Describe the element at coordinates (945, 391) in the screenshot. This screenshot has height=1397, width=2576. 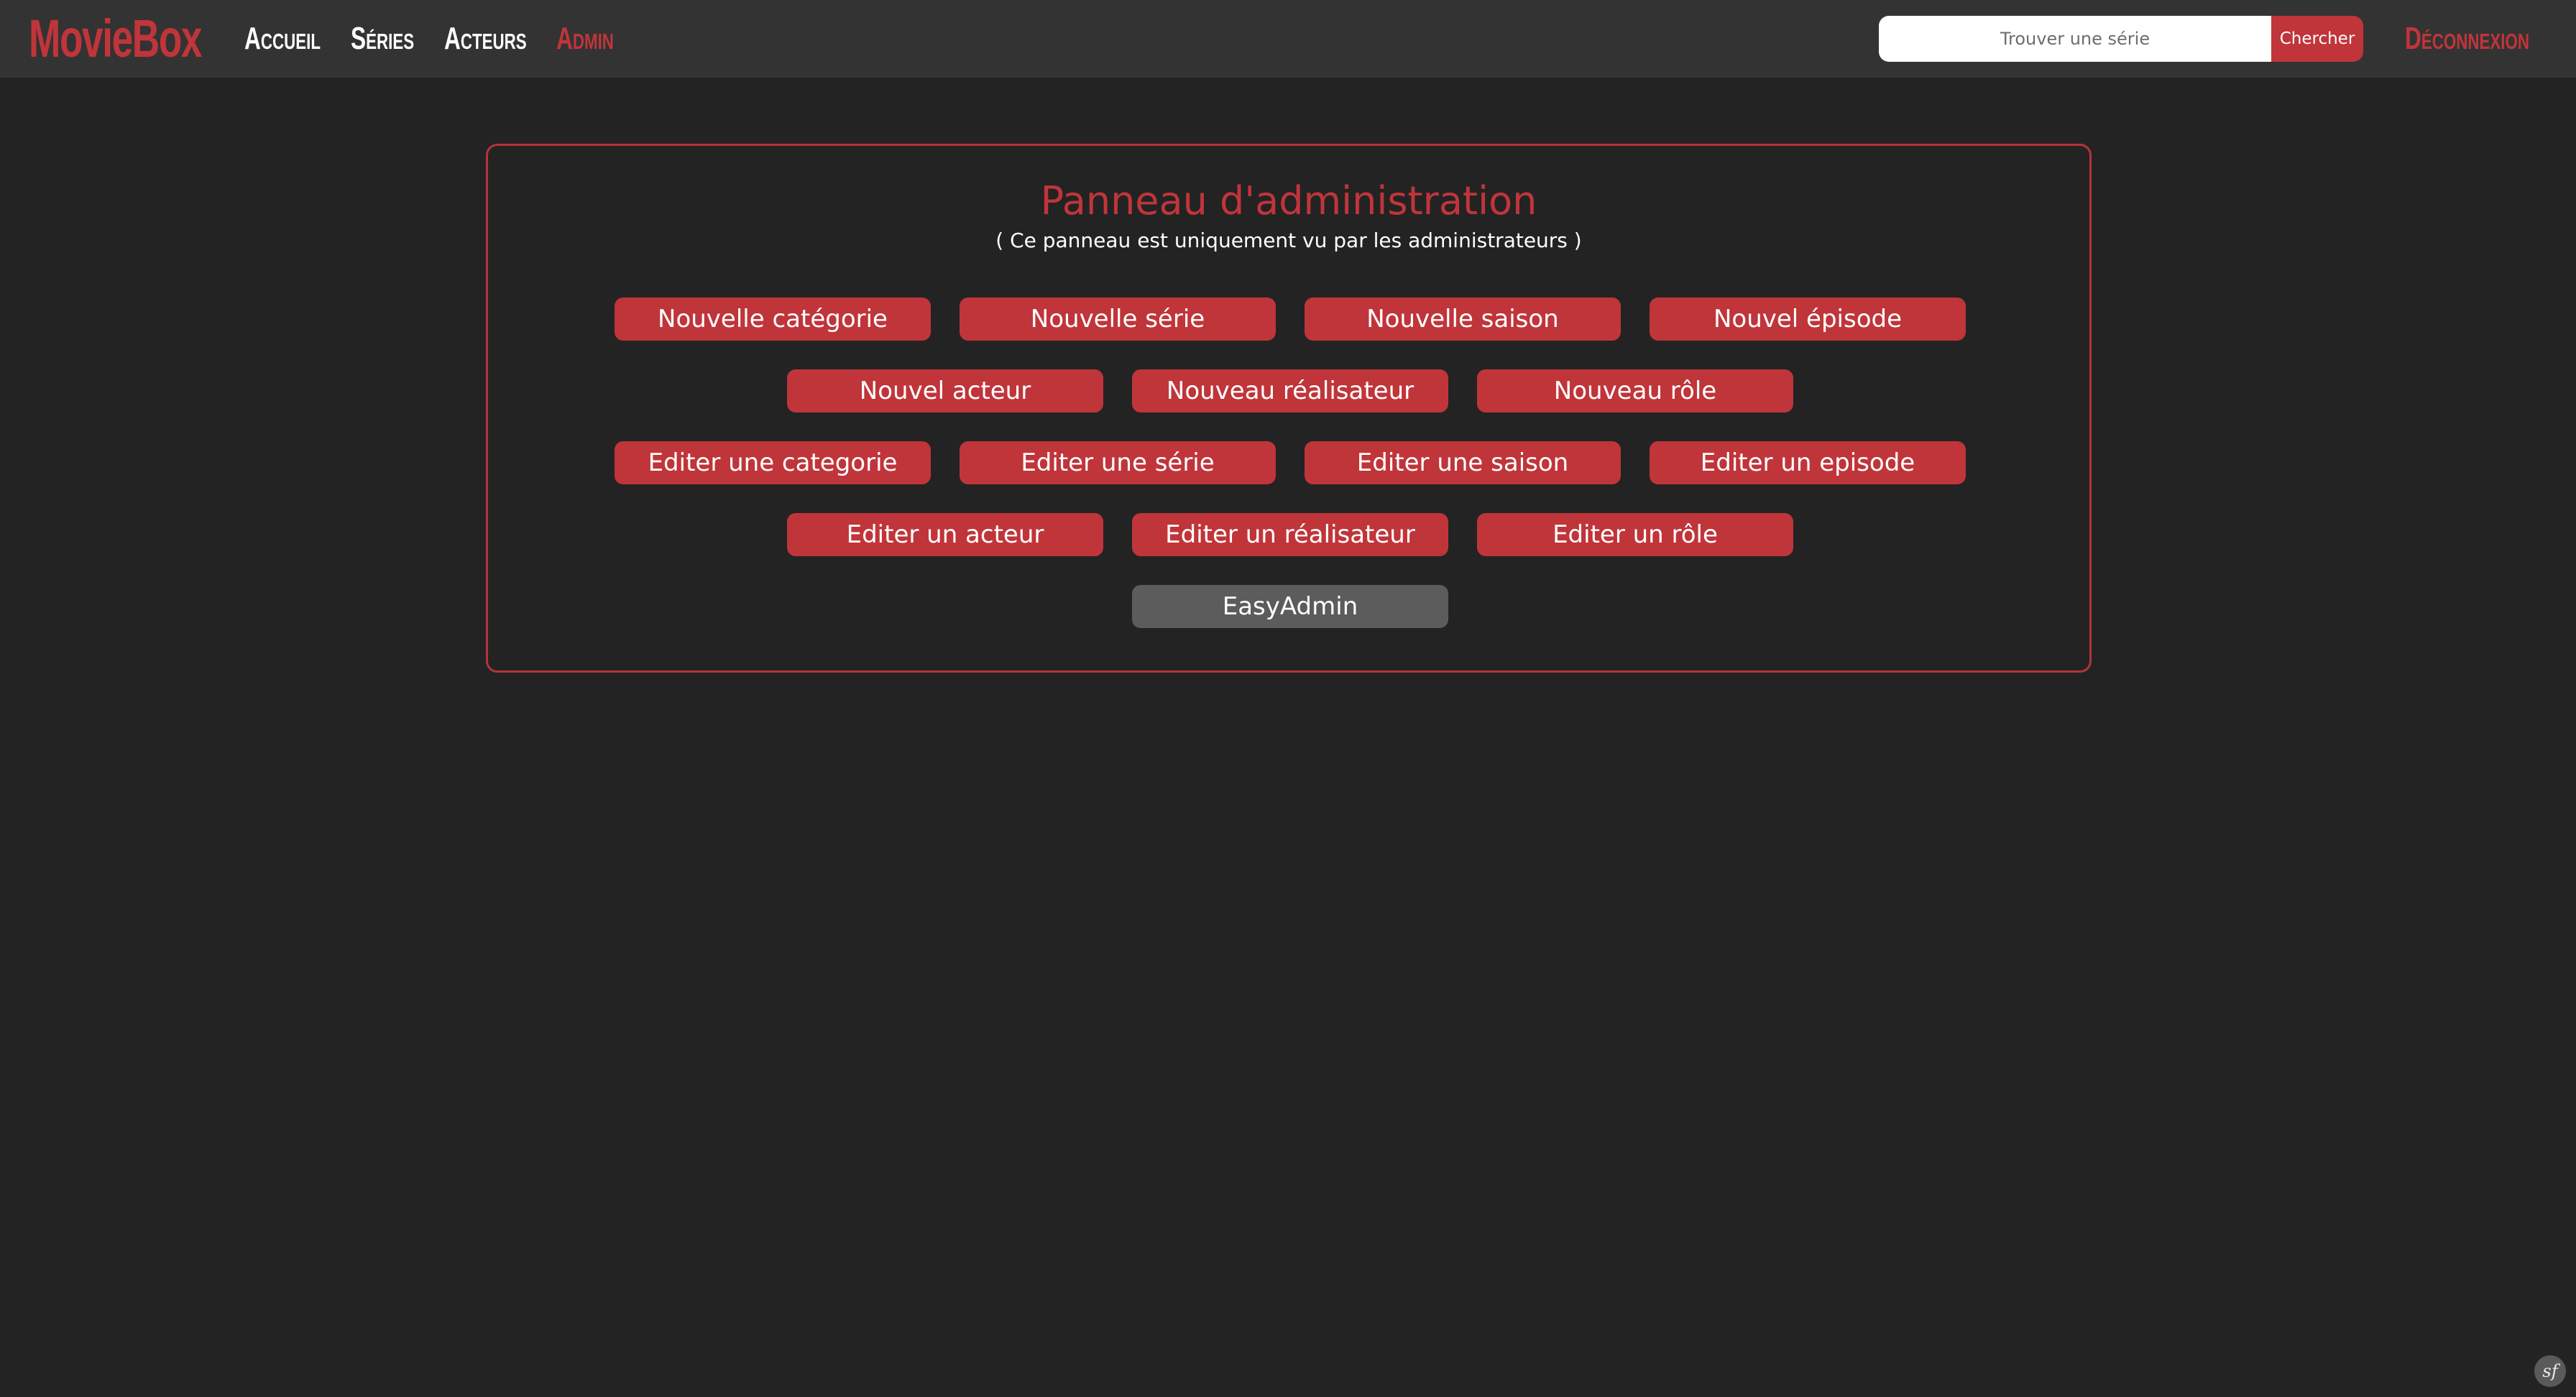
I see `new-actor-button: Nouvel acteur` at that location.